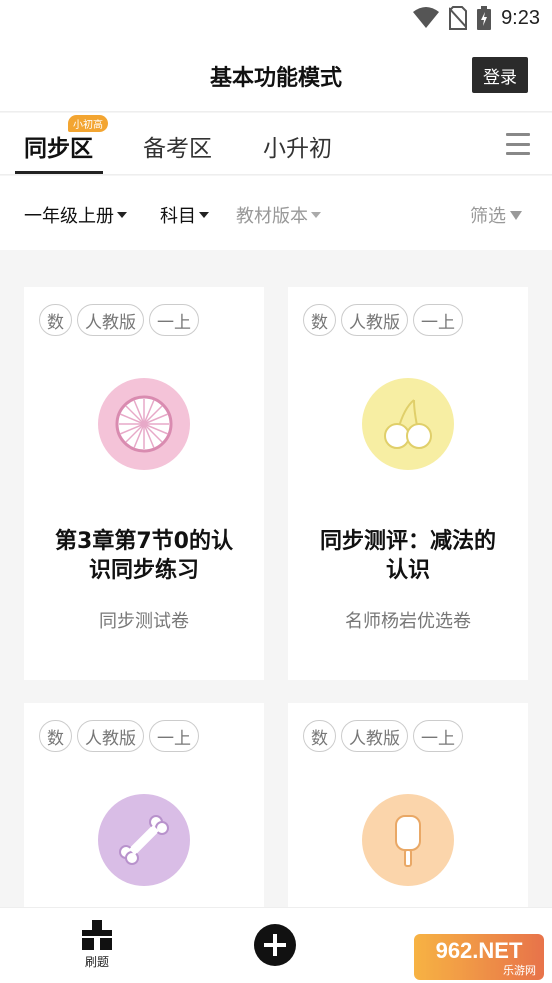 This screenshot has height=983, width=552. Describe the element at coordinates (426, 17) in the screenshot. I see `wifi-icon` at that location.